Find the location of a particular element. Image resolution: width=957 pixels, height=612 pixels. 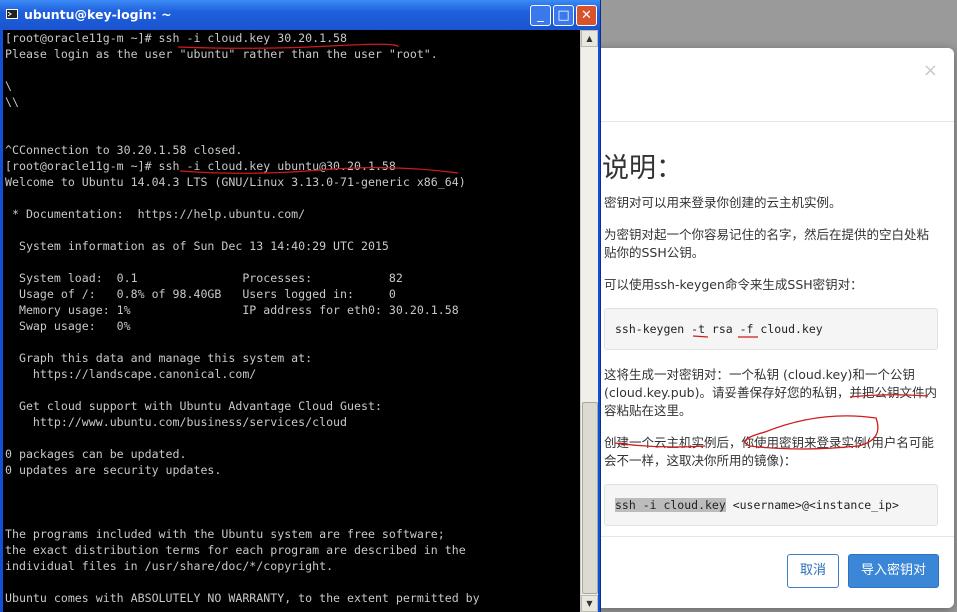

terminal-line: 0 packages can be updated. is located at coordinates (96, 454).